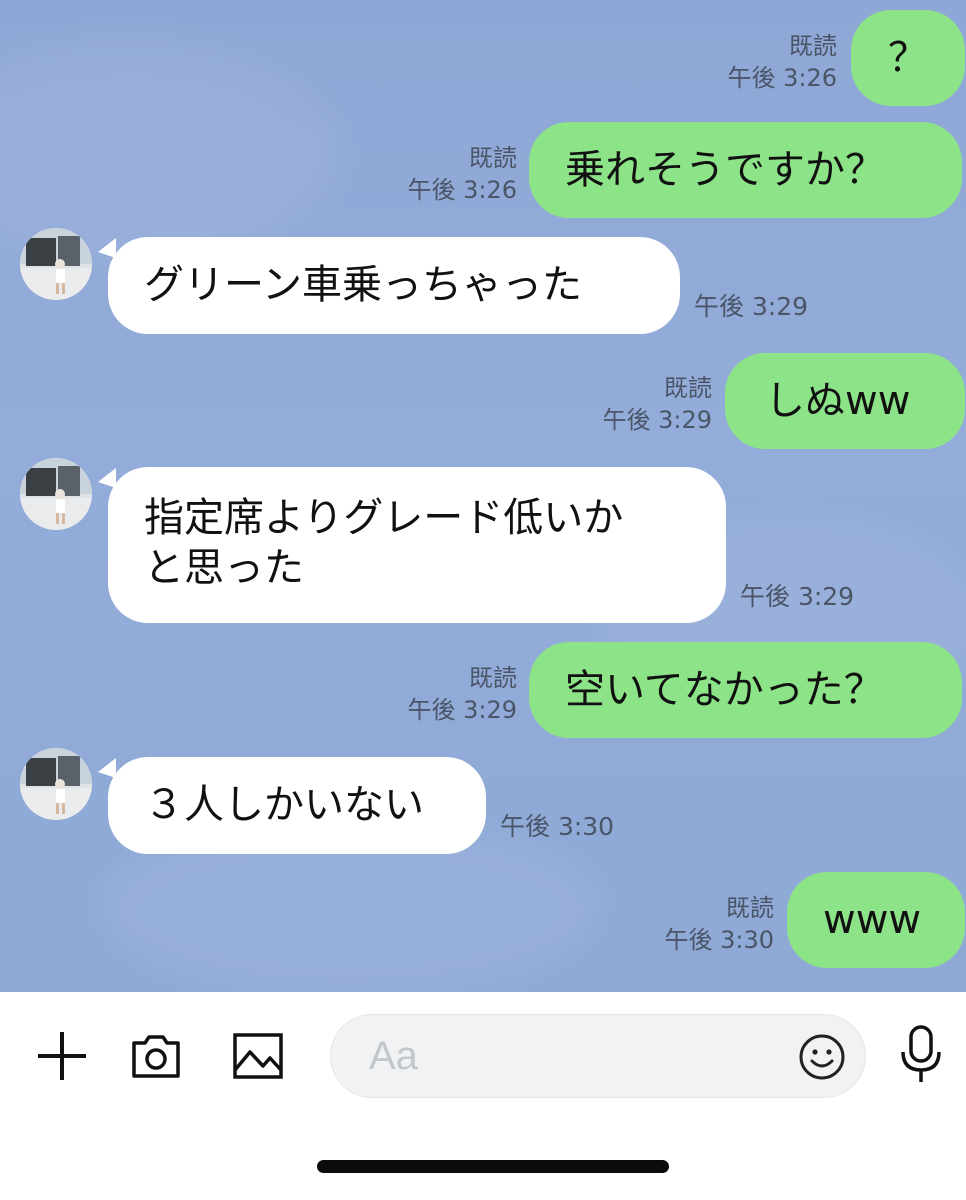 The height and width of the screenshot is (1200, 966). Describe the element at coordinates (384, 518) in the screenshot. I see `message-text-line: 指定席よりグレード低いか` at that location.